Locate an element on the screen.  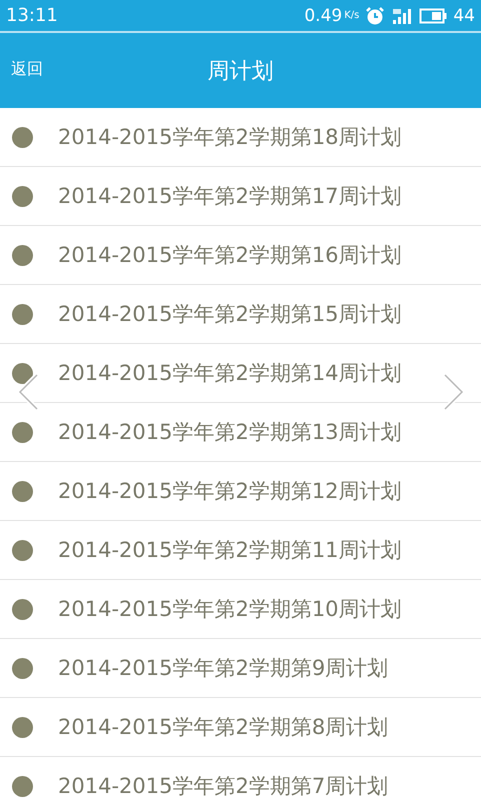
plan-title: 2014-2015学年第2学期第10周计划 is located at coordinates (230, 609).